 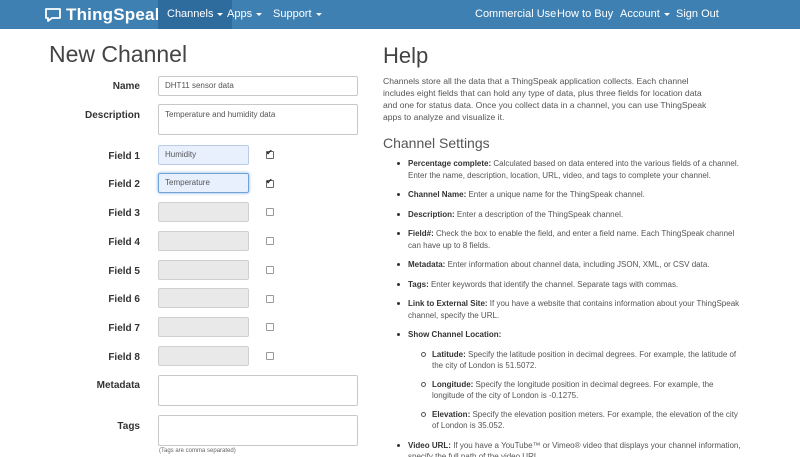 What do you see at coordinates (270, 241) in the screenshot?
I see `field-4-checkbox` at bounding box center [270, 241].